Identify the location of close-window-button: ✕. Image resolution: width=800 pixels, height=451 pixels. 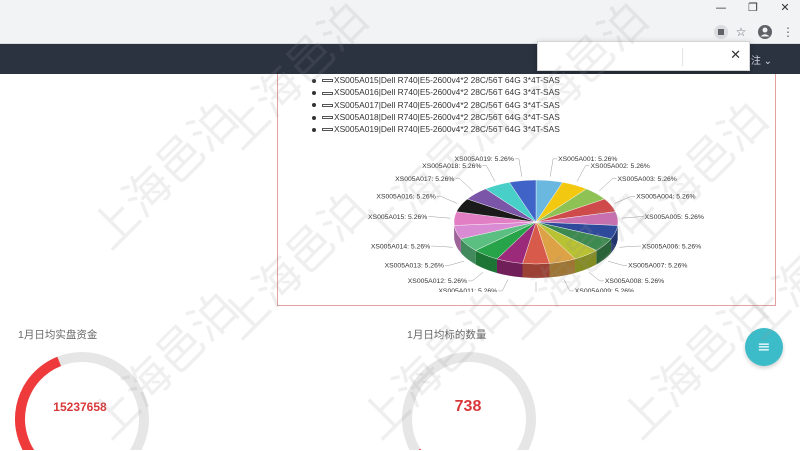
(785, 9).